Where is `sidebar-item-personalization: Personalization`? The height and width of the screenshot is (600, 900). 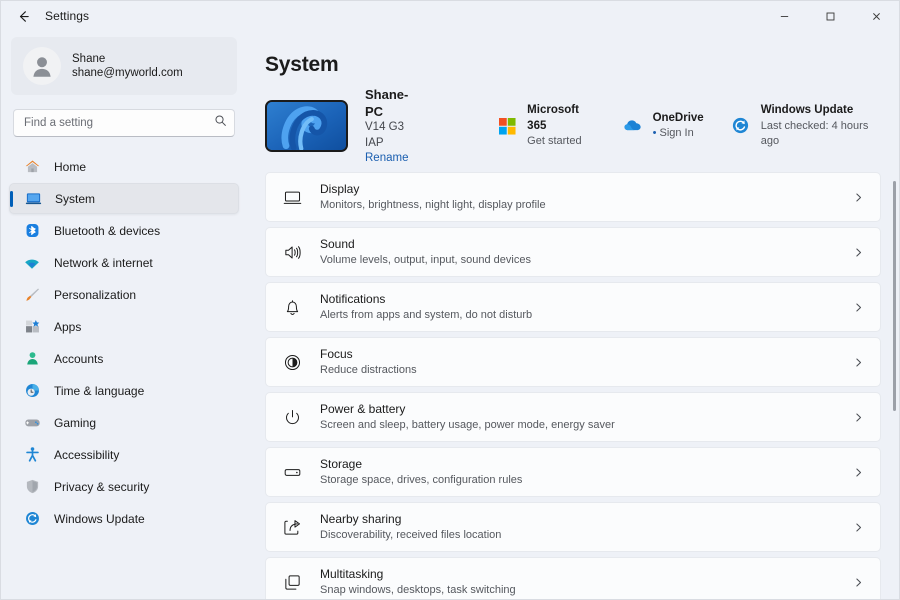 sidebar-item-personalization: Personalization is located at coordinates (124, 294).